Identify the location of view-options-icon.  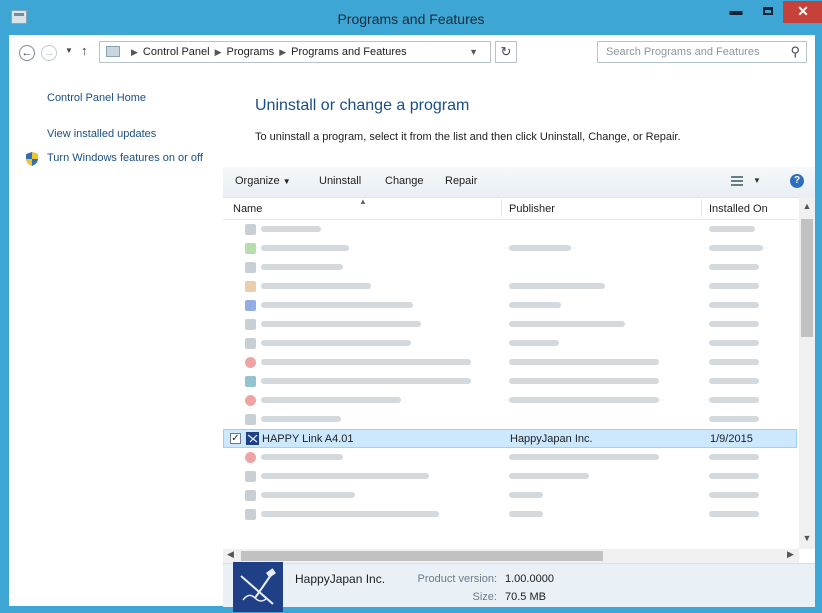
(737, 181).